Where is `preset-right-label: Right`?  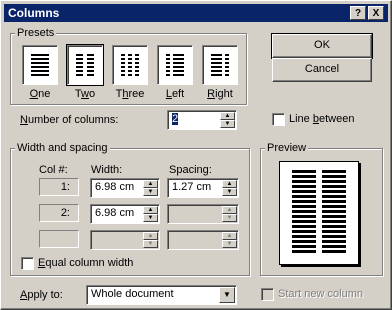
preset-right-label: Right is located at coordinates (220, 94).